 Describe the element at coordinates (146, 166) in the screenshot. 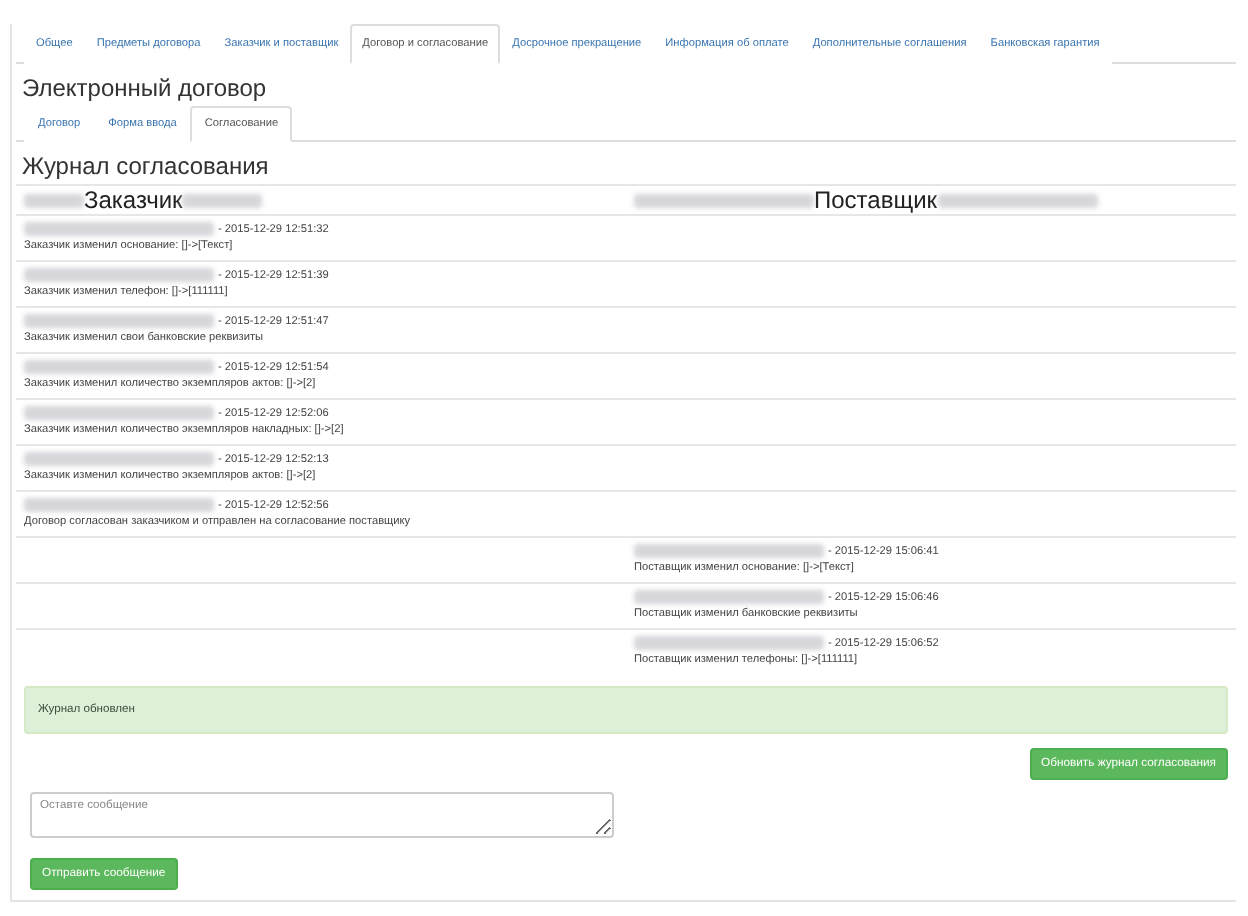

I see `journal-title: Журнал согласования` at that location.